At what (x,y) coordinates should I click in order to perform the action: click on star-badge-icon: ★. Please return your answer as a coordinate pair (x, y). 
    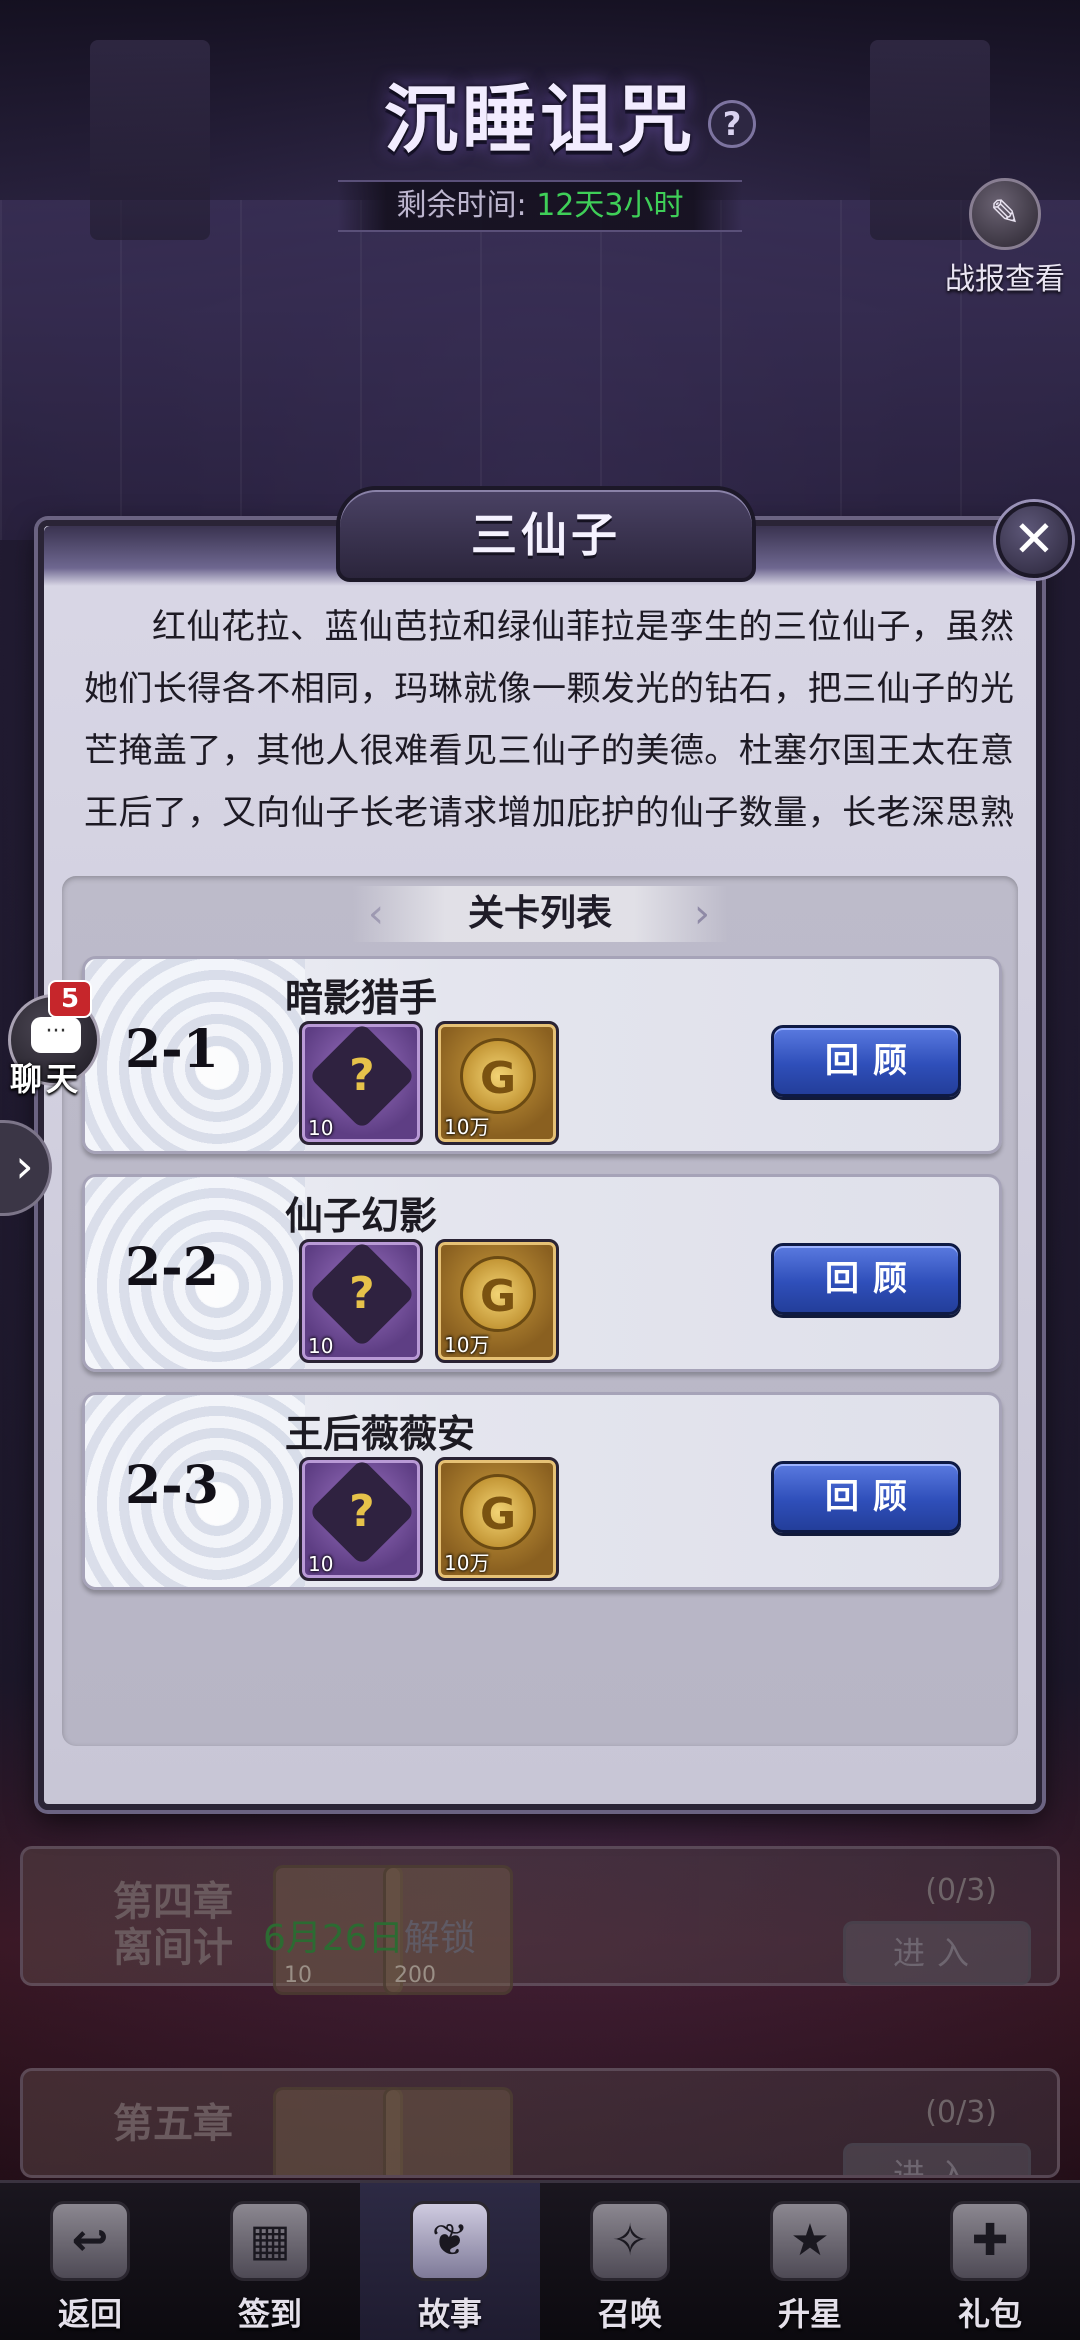
    Looking at the image, I should click on (810, 2241).